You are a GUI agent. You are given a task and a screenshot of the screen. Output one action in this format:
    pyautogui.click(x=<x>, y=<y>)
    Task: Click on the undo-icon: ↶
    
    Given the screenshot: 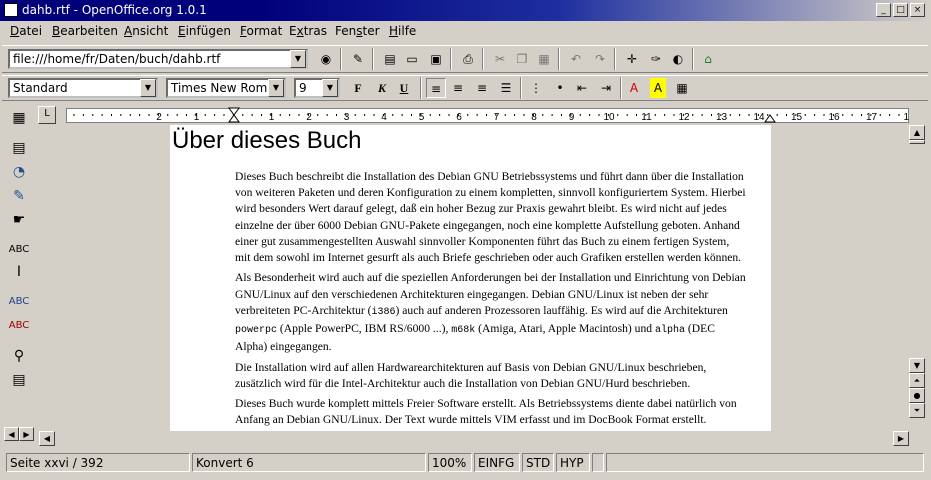 What is the action you would take?
    pyautogui.click(x=576, y=59)
    